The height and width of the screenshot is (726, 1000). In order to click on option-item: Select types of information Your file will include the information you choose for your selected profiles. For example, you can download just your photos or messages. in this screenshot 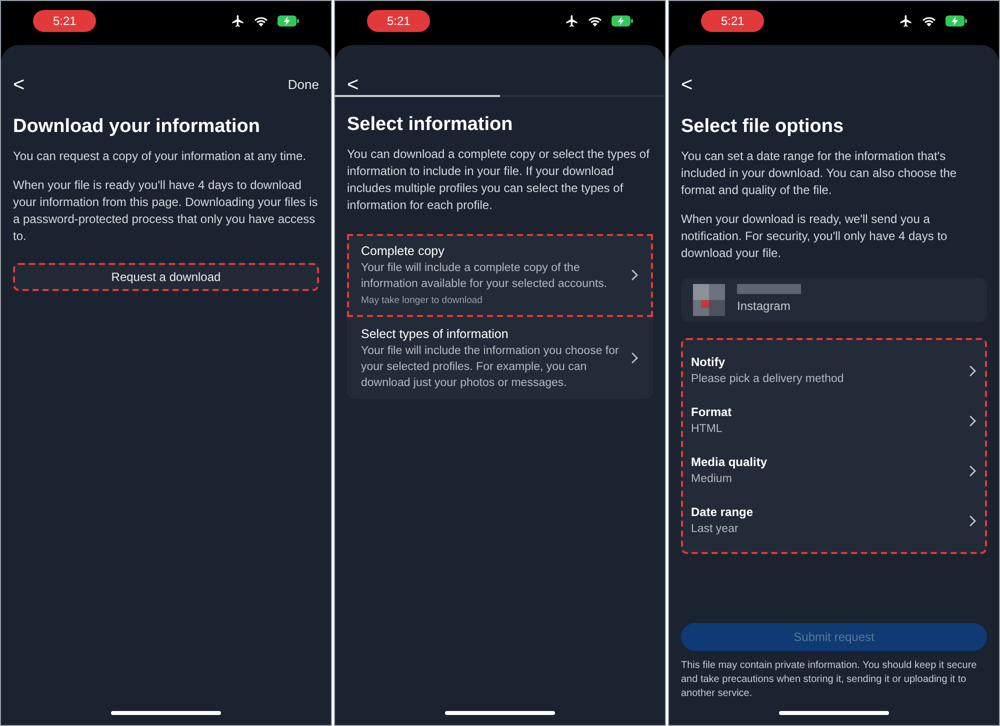, I will do `click(500, 358)`.